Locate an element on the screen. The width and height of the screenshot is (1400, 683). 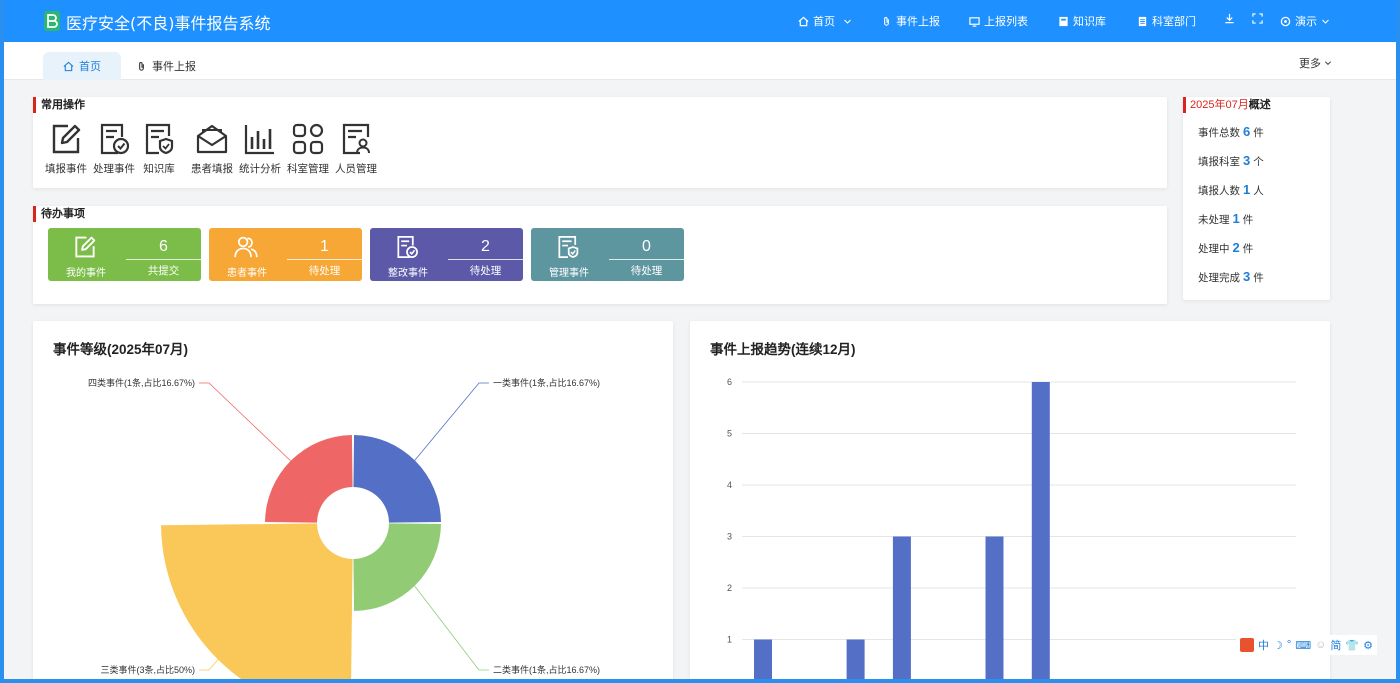
todo-count: 6 is located at coordinates (163, 246).